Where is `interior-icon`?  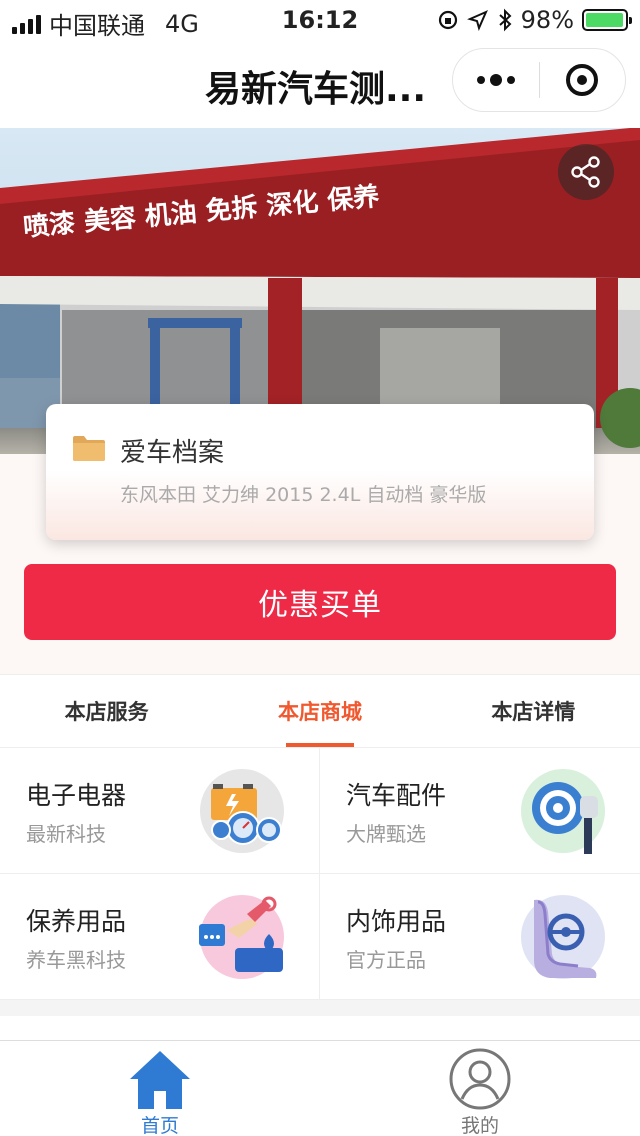
interior-icon is located at coordinates (563, 937).